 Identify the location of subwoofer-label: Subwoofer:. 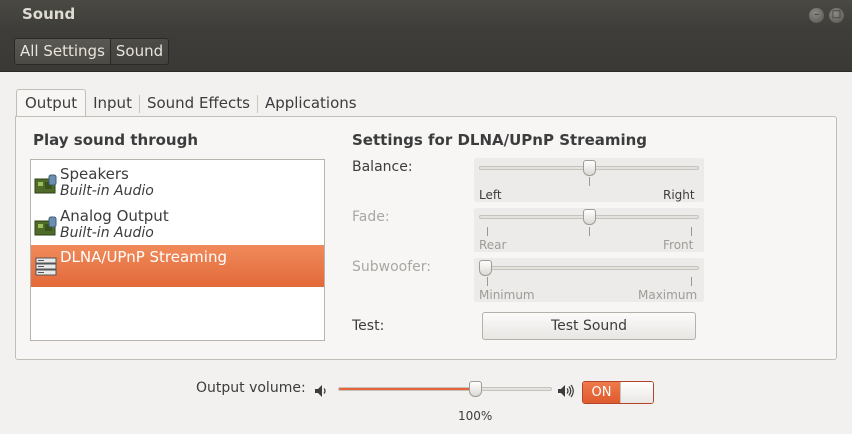
(391, 267).